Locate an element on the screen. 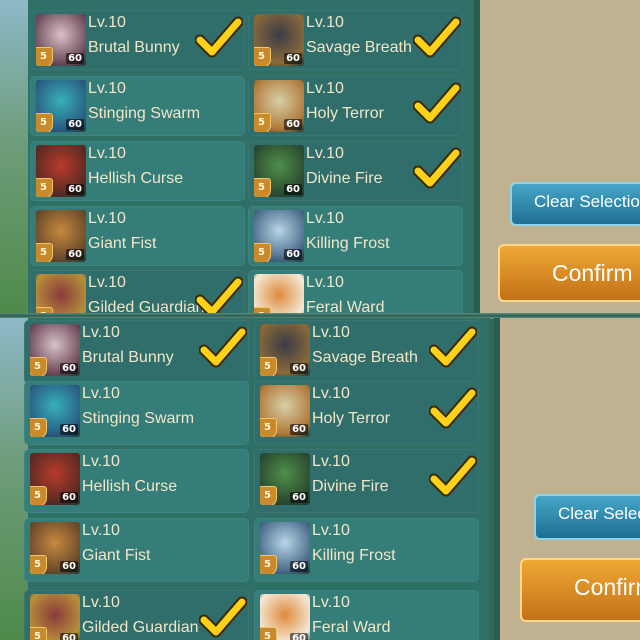 This screenshot has height=640, width=640. familiar-name: Giant Fist is located at coordinates (122, 243).